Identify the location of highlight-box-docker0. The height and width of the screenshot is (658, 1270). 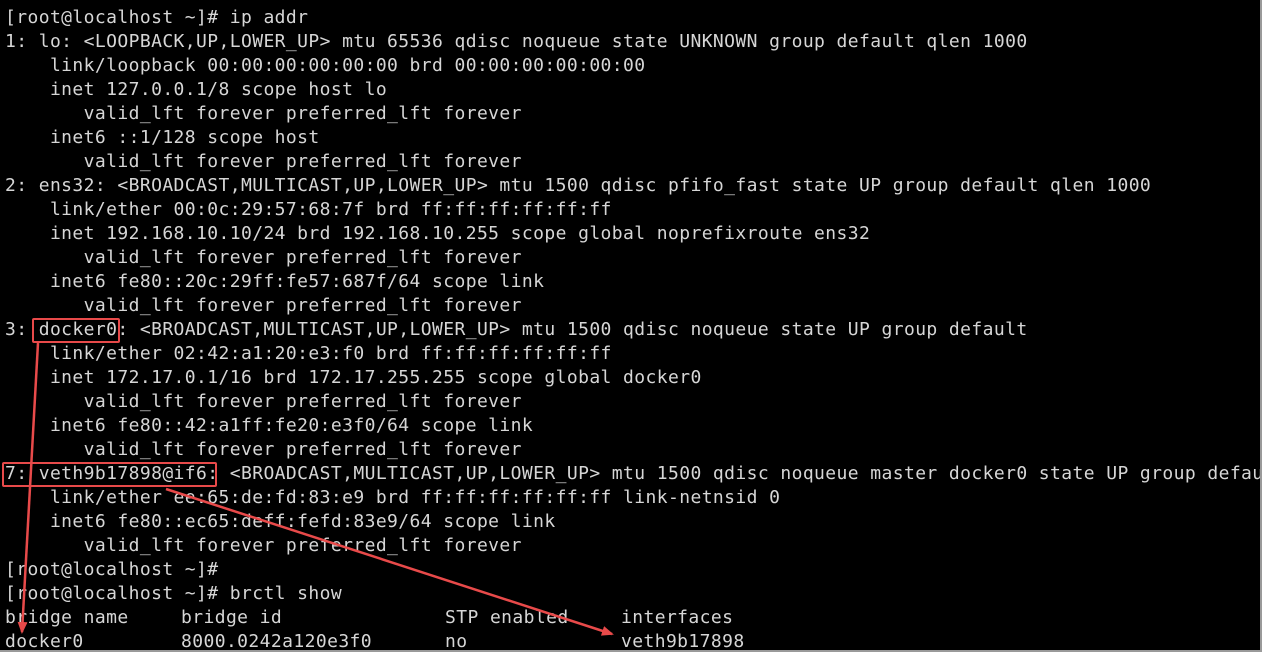
(76, 330).